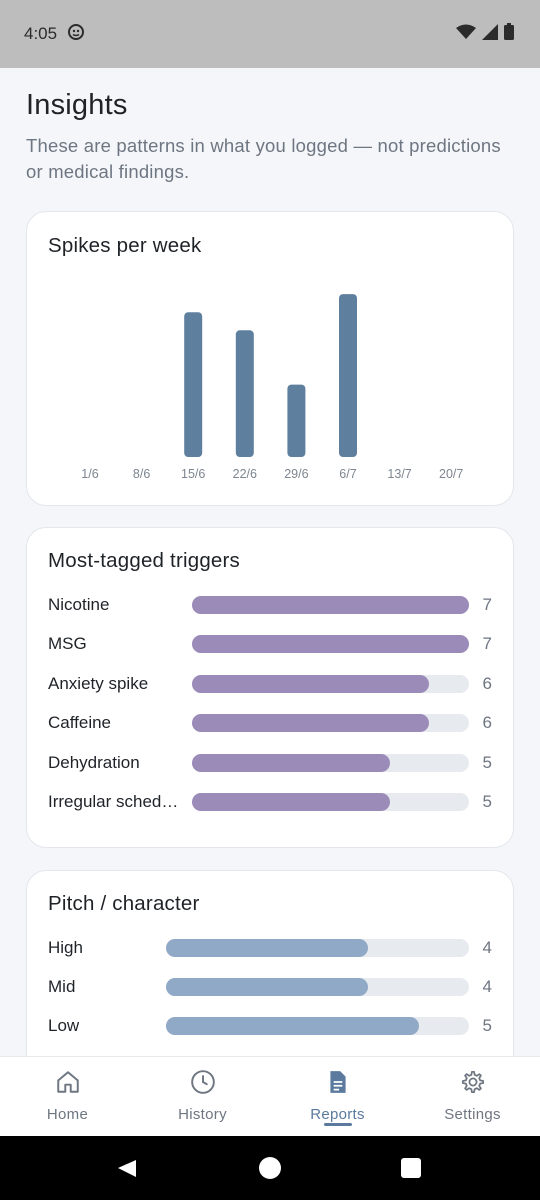 The image size is (540, 1200). I want to click on pitch-label: Low, so click(64, 1025).